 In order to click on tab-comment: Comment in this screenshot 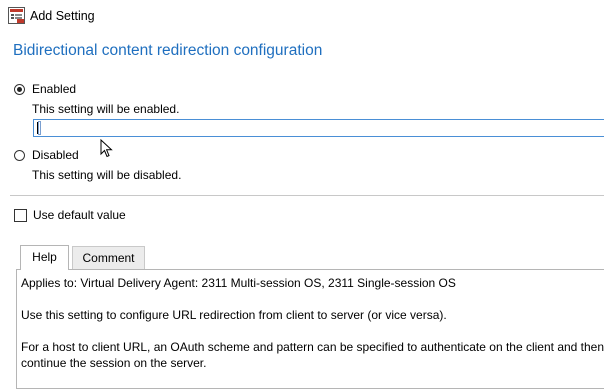, I will do `click(108, 257)`.